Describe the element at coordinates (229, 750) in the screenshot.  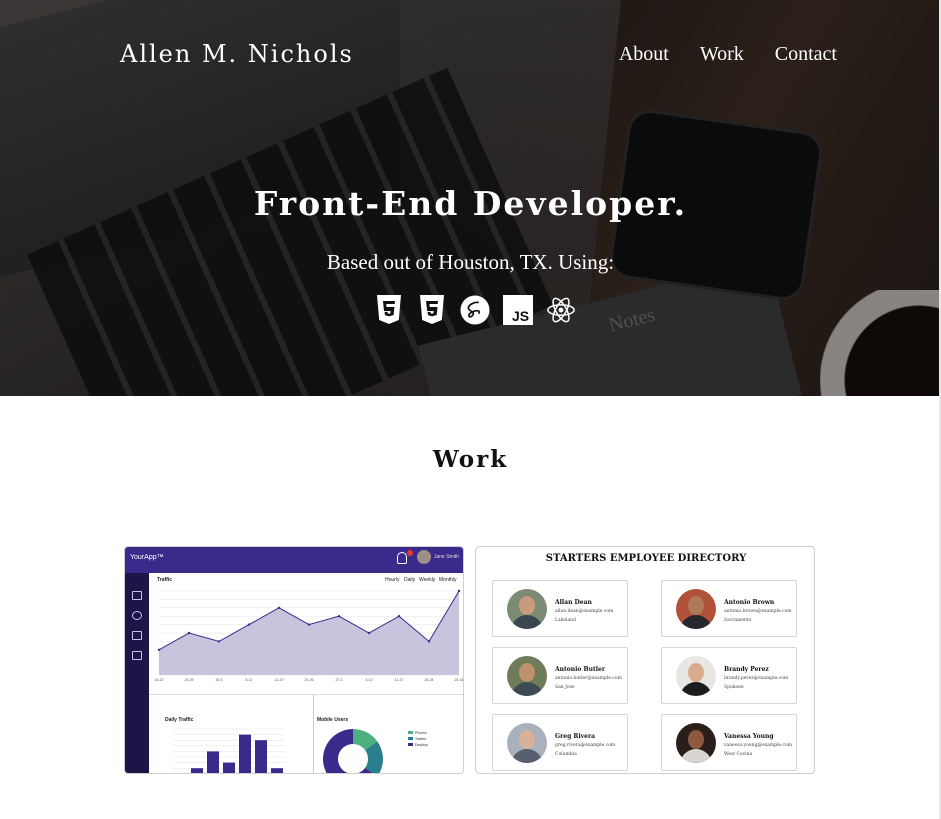
I see `daily-bar-chart: SMTWTFS` at that location.